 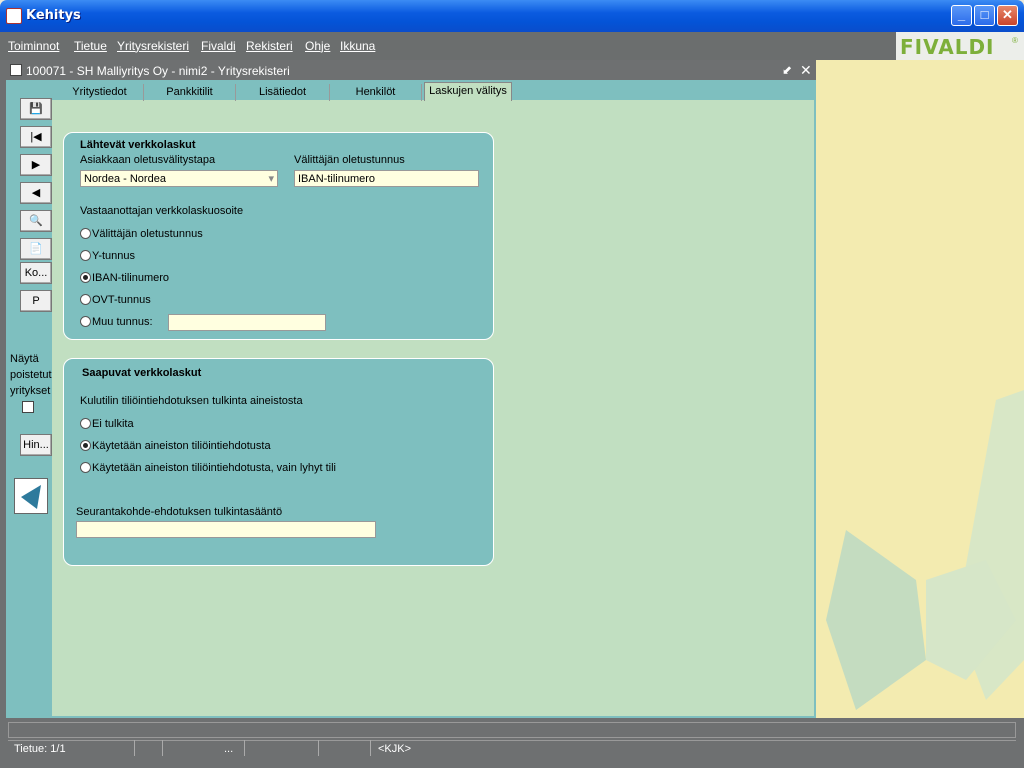 I want to click on menu-yritysrekisteri: Yritysrekisteri, so click(x=153, y=46).